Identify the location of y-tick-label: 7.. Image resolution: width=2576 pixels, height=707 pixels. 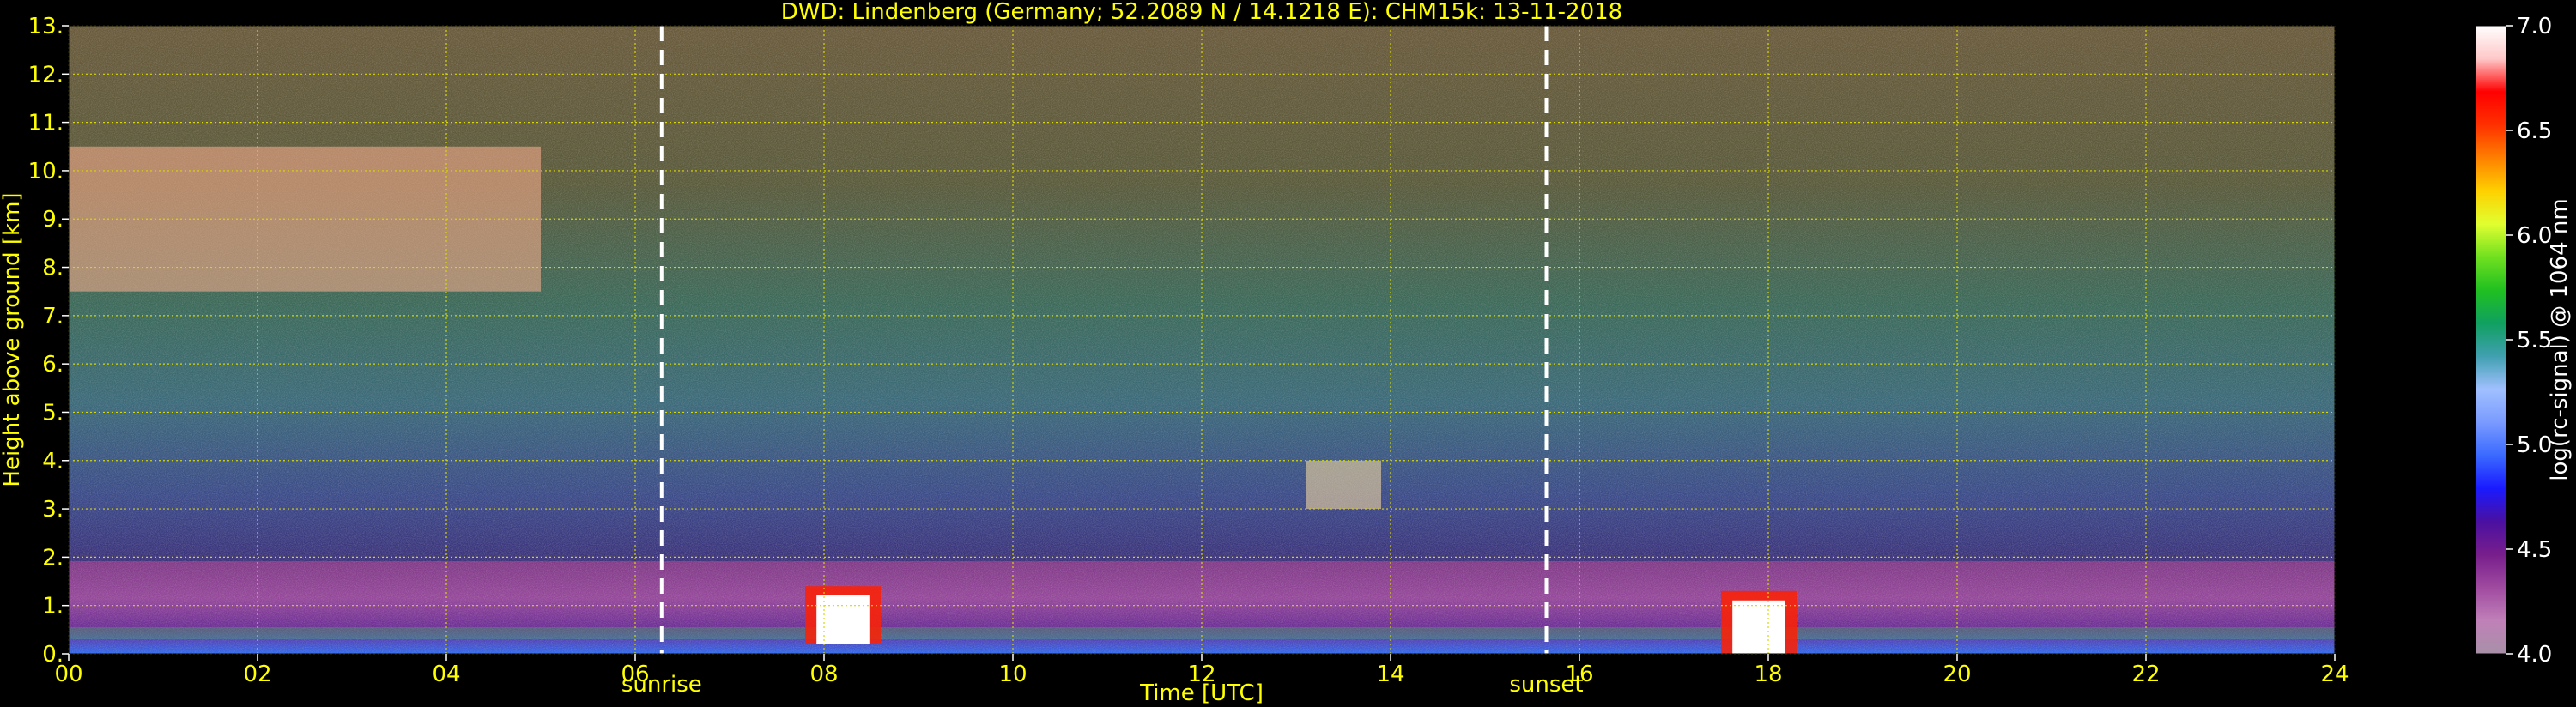
(53, 316).